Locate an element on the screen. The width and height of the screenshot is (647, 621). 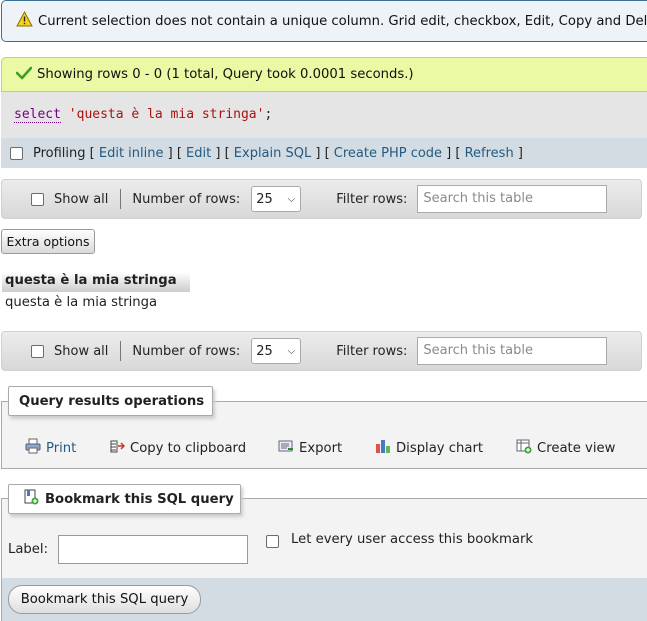
edit-link: Edit is located at coordinates (198, 153).